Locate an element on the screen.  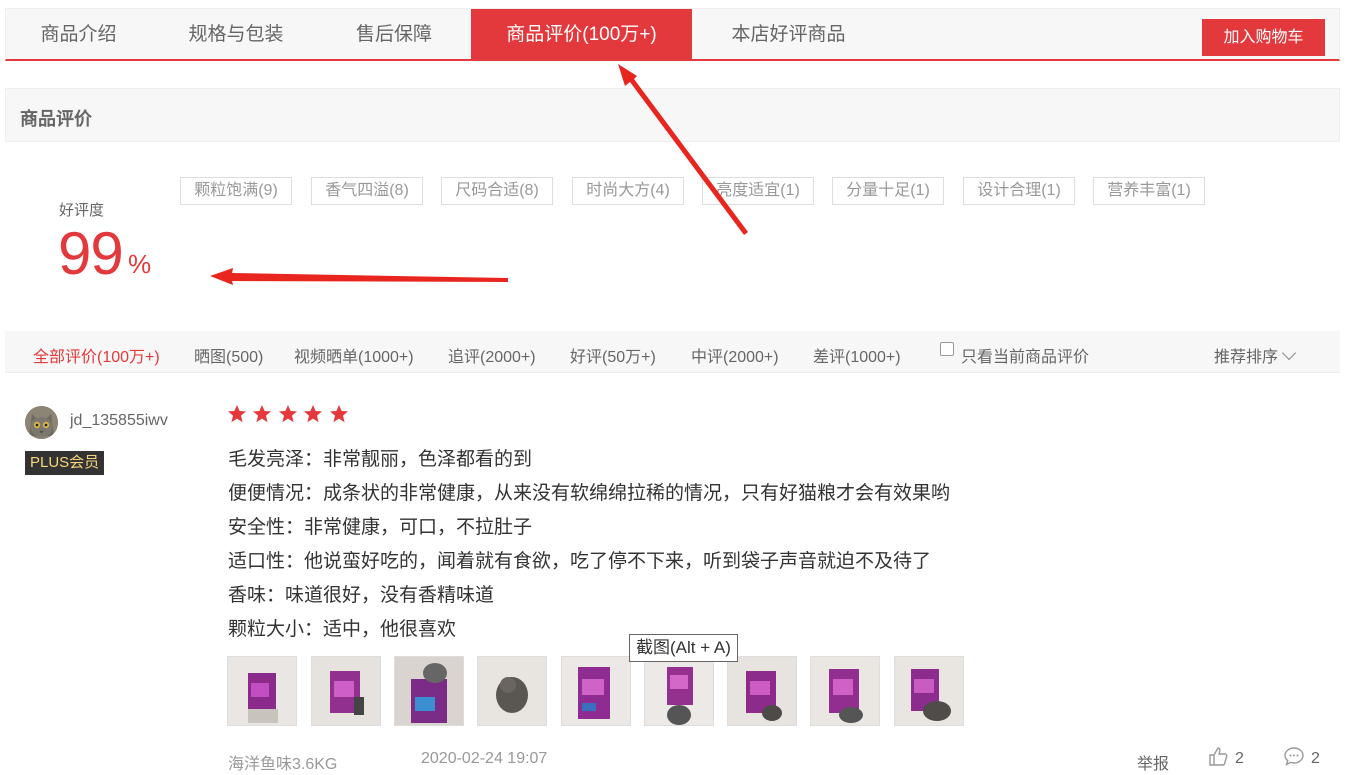
sort-dropdown: 推荐排序 is located at coordinates (1255, 355).